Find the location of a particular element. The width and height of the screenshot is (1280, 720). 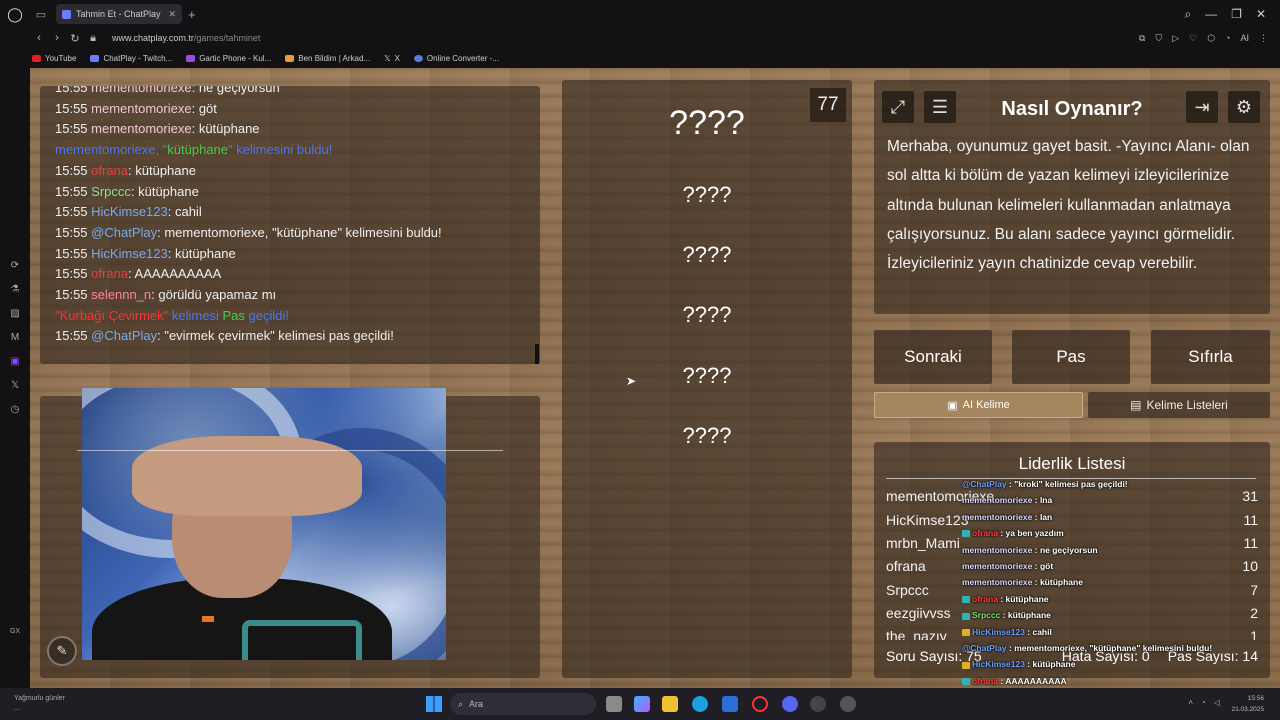

tab-menu-icon: ▭ is located at coordinates (41, 14).